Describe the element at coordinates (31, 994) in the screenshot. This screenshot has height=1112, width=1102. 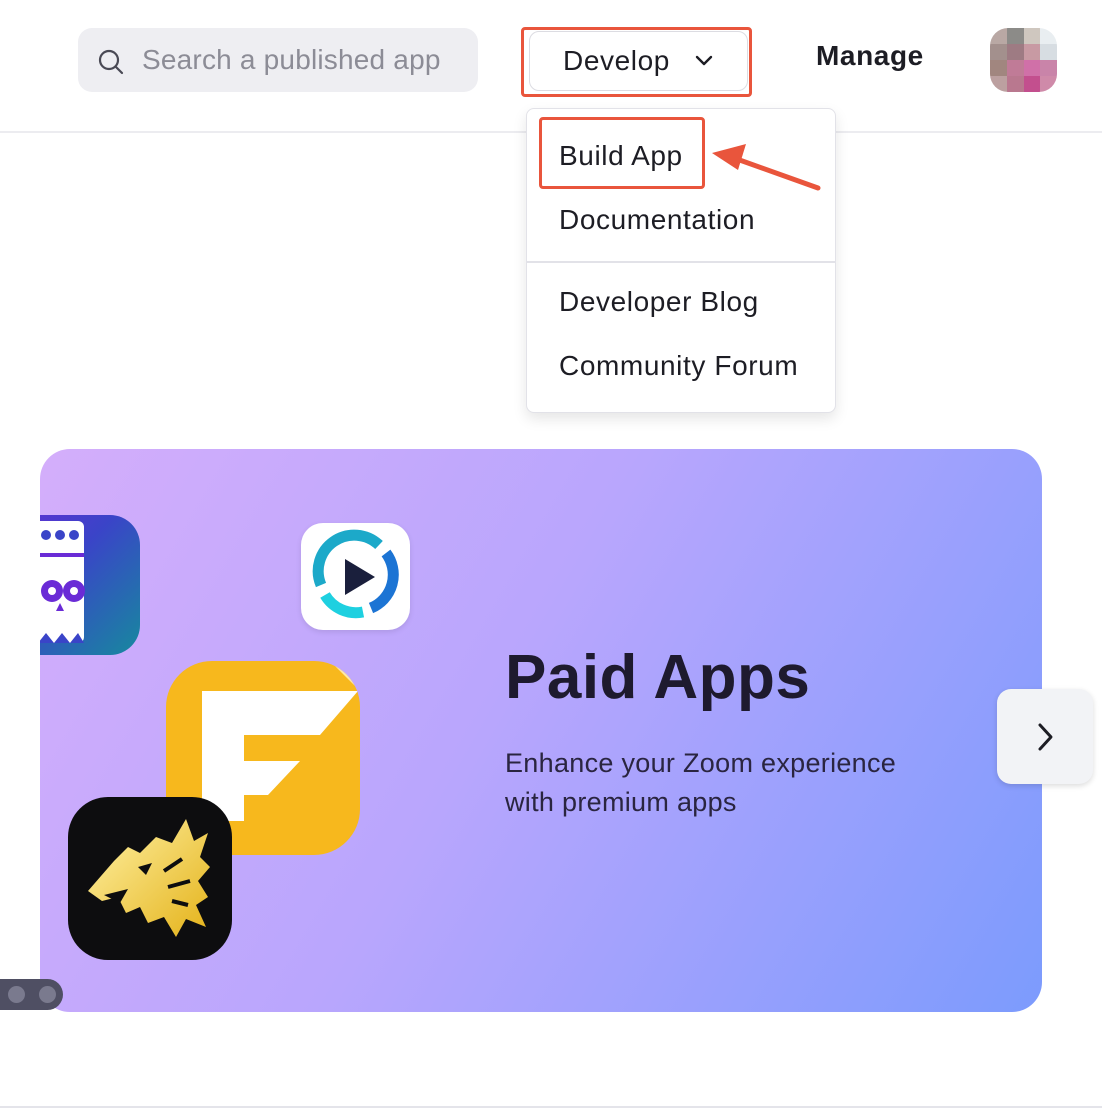
I see `carousel-pagination` at that location.